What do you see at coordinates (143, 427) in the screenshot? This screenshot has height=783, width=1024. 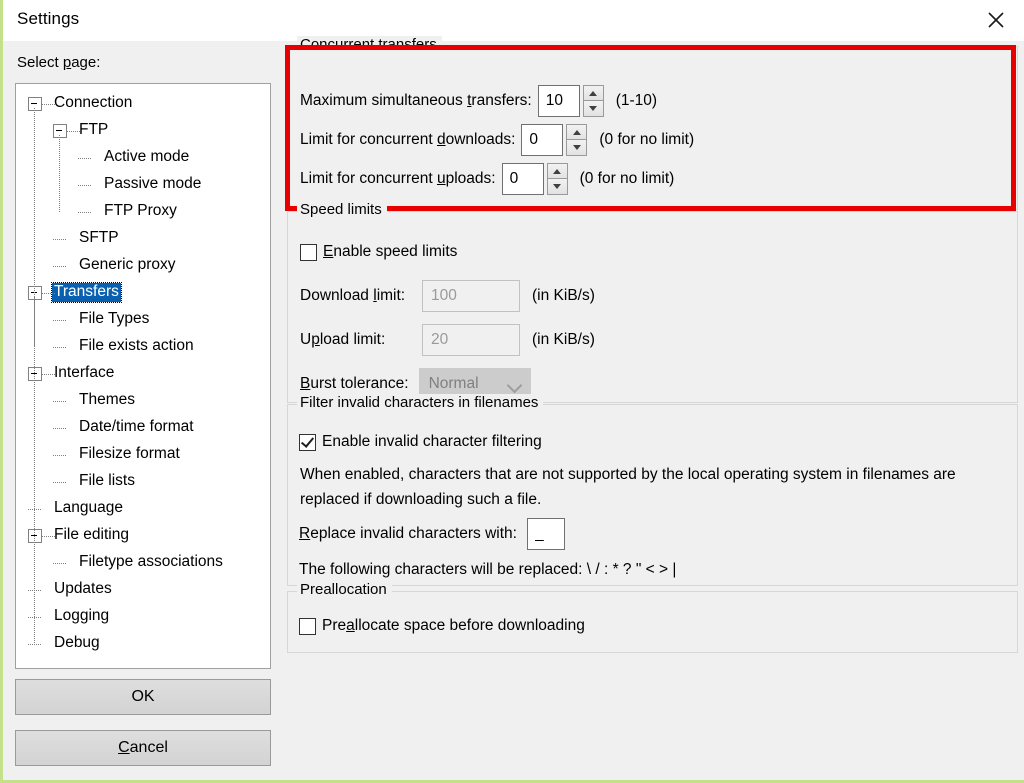 I see `sidebar-item-date-time-format: Date/time format` at bounding box center [143, 427].